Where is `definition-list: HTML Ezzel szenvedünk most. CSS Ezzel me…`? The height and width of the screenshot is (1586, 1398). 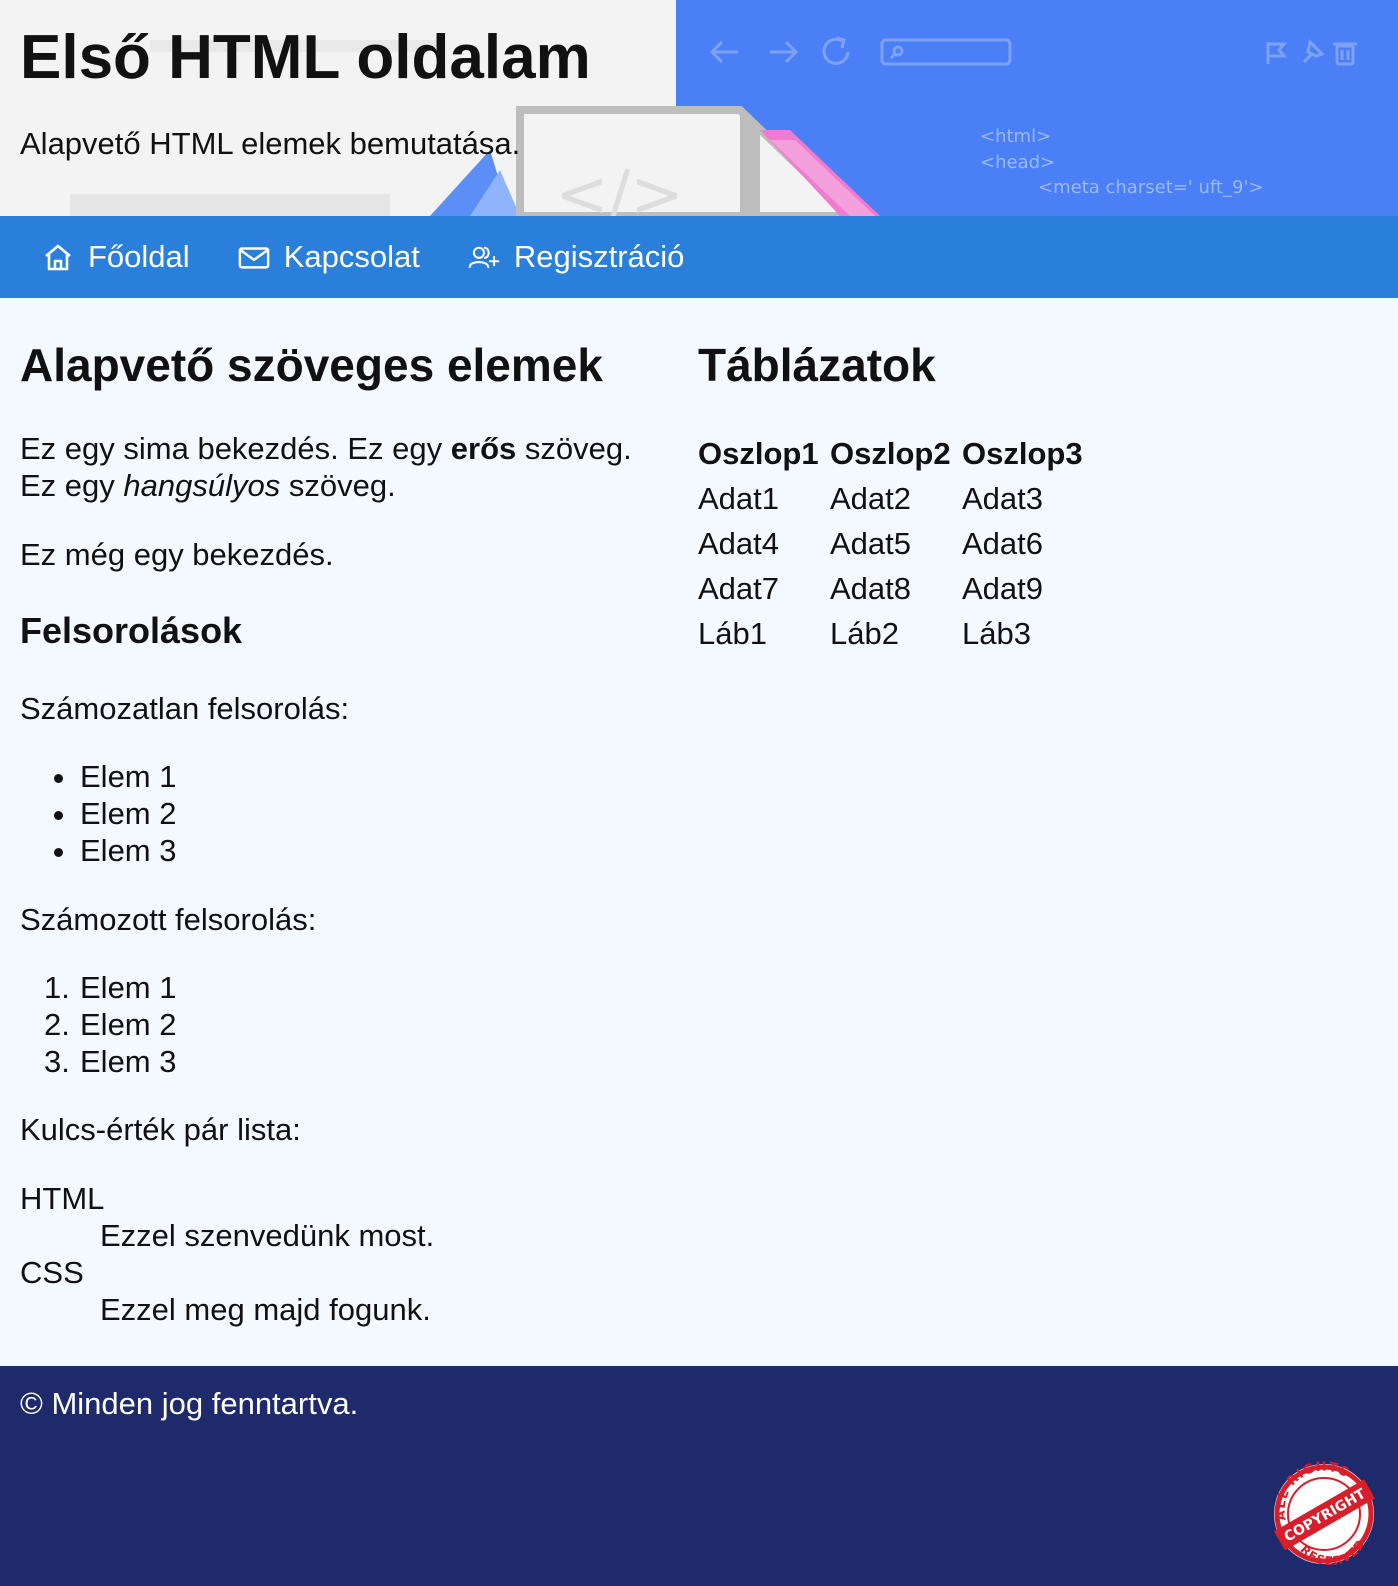 definition-list: HTML Ezzel szenvedünk most. CSS Ezzel me… is located at coordinates (320, 1254).